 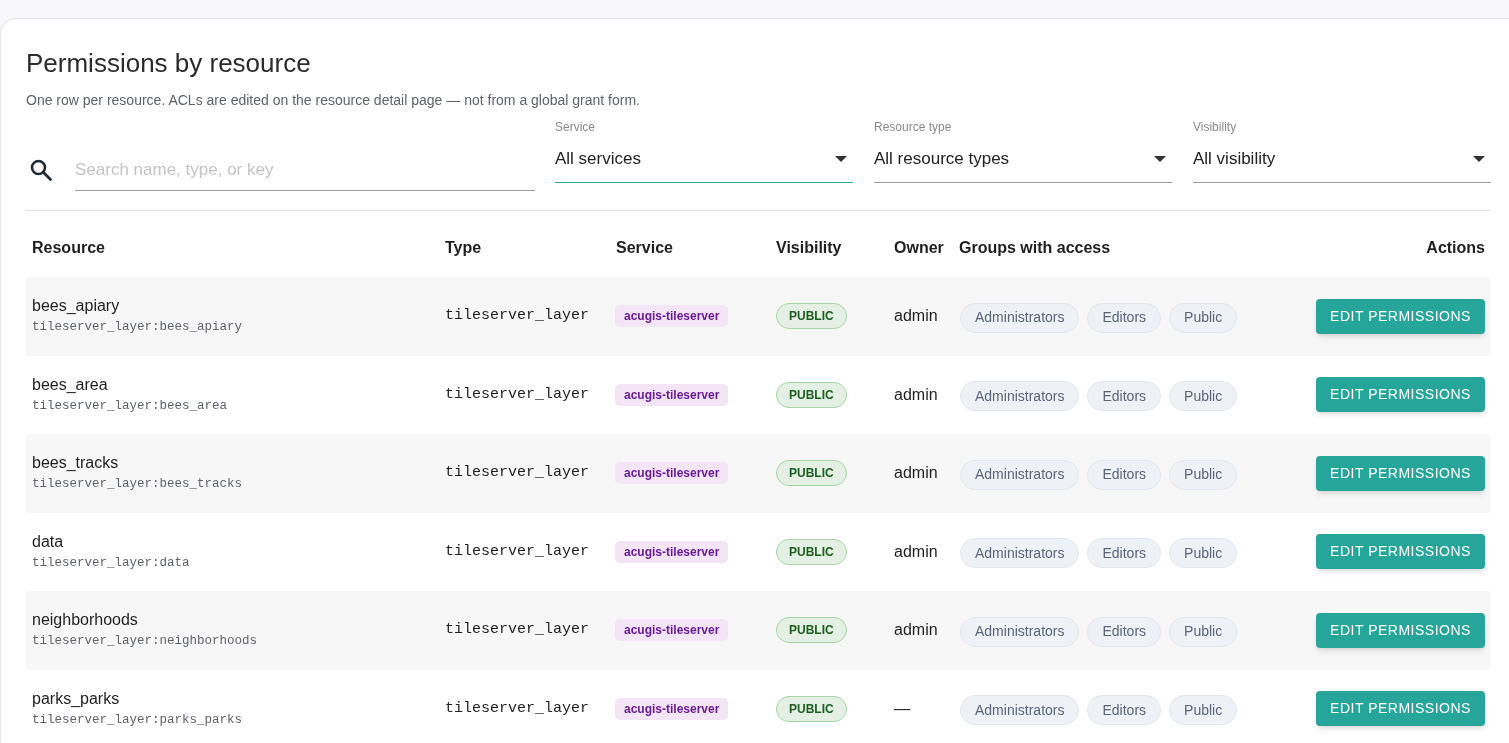 What do you see at coordinates (704, 163) in the screenshot?
I see `filter-select: All services` at bounding box center [704, 163].